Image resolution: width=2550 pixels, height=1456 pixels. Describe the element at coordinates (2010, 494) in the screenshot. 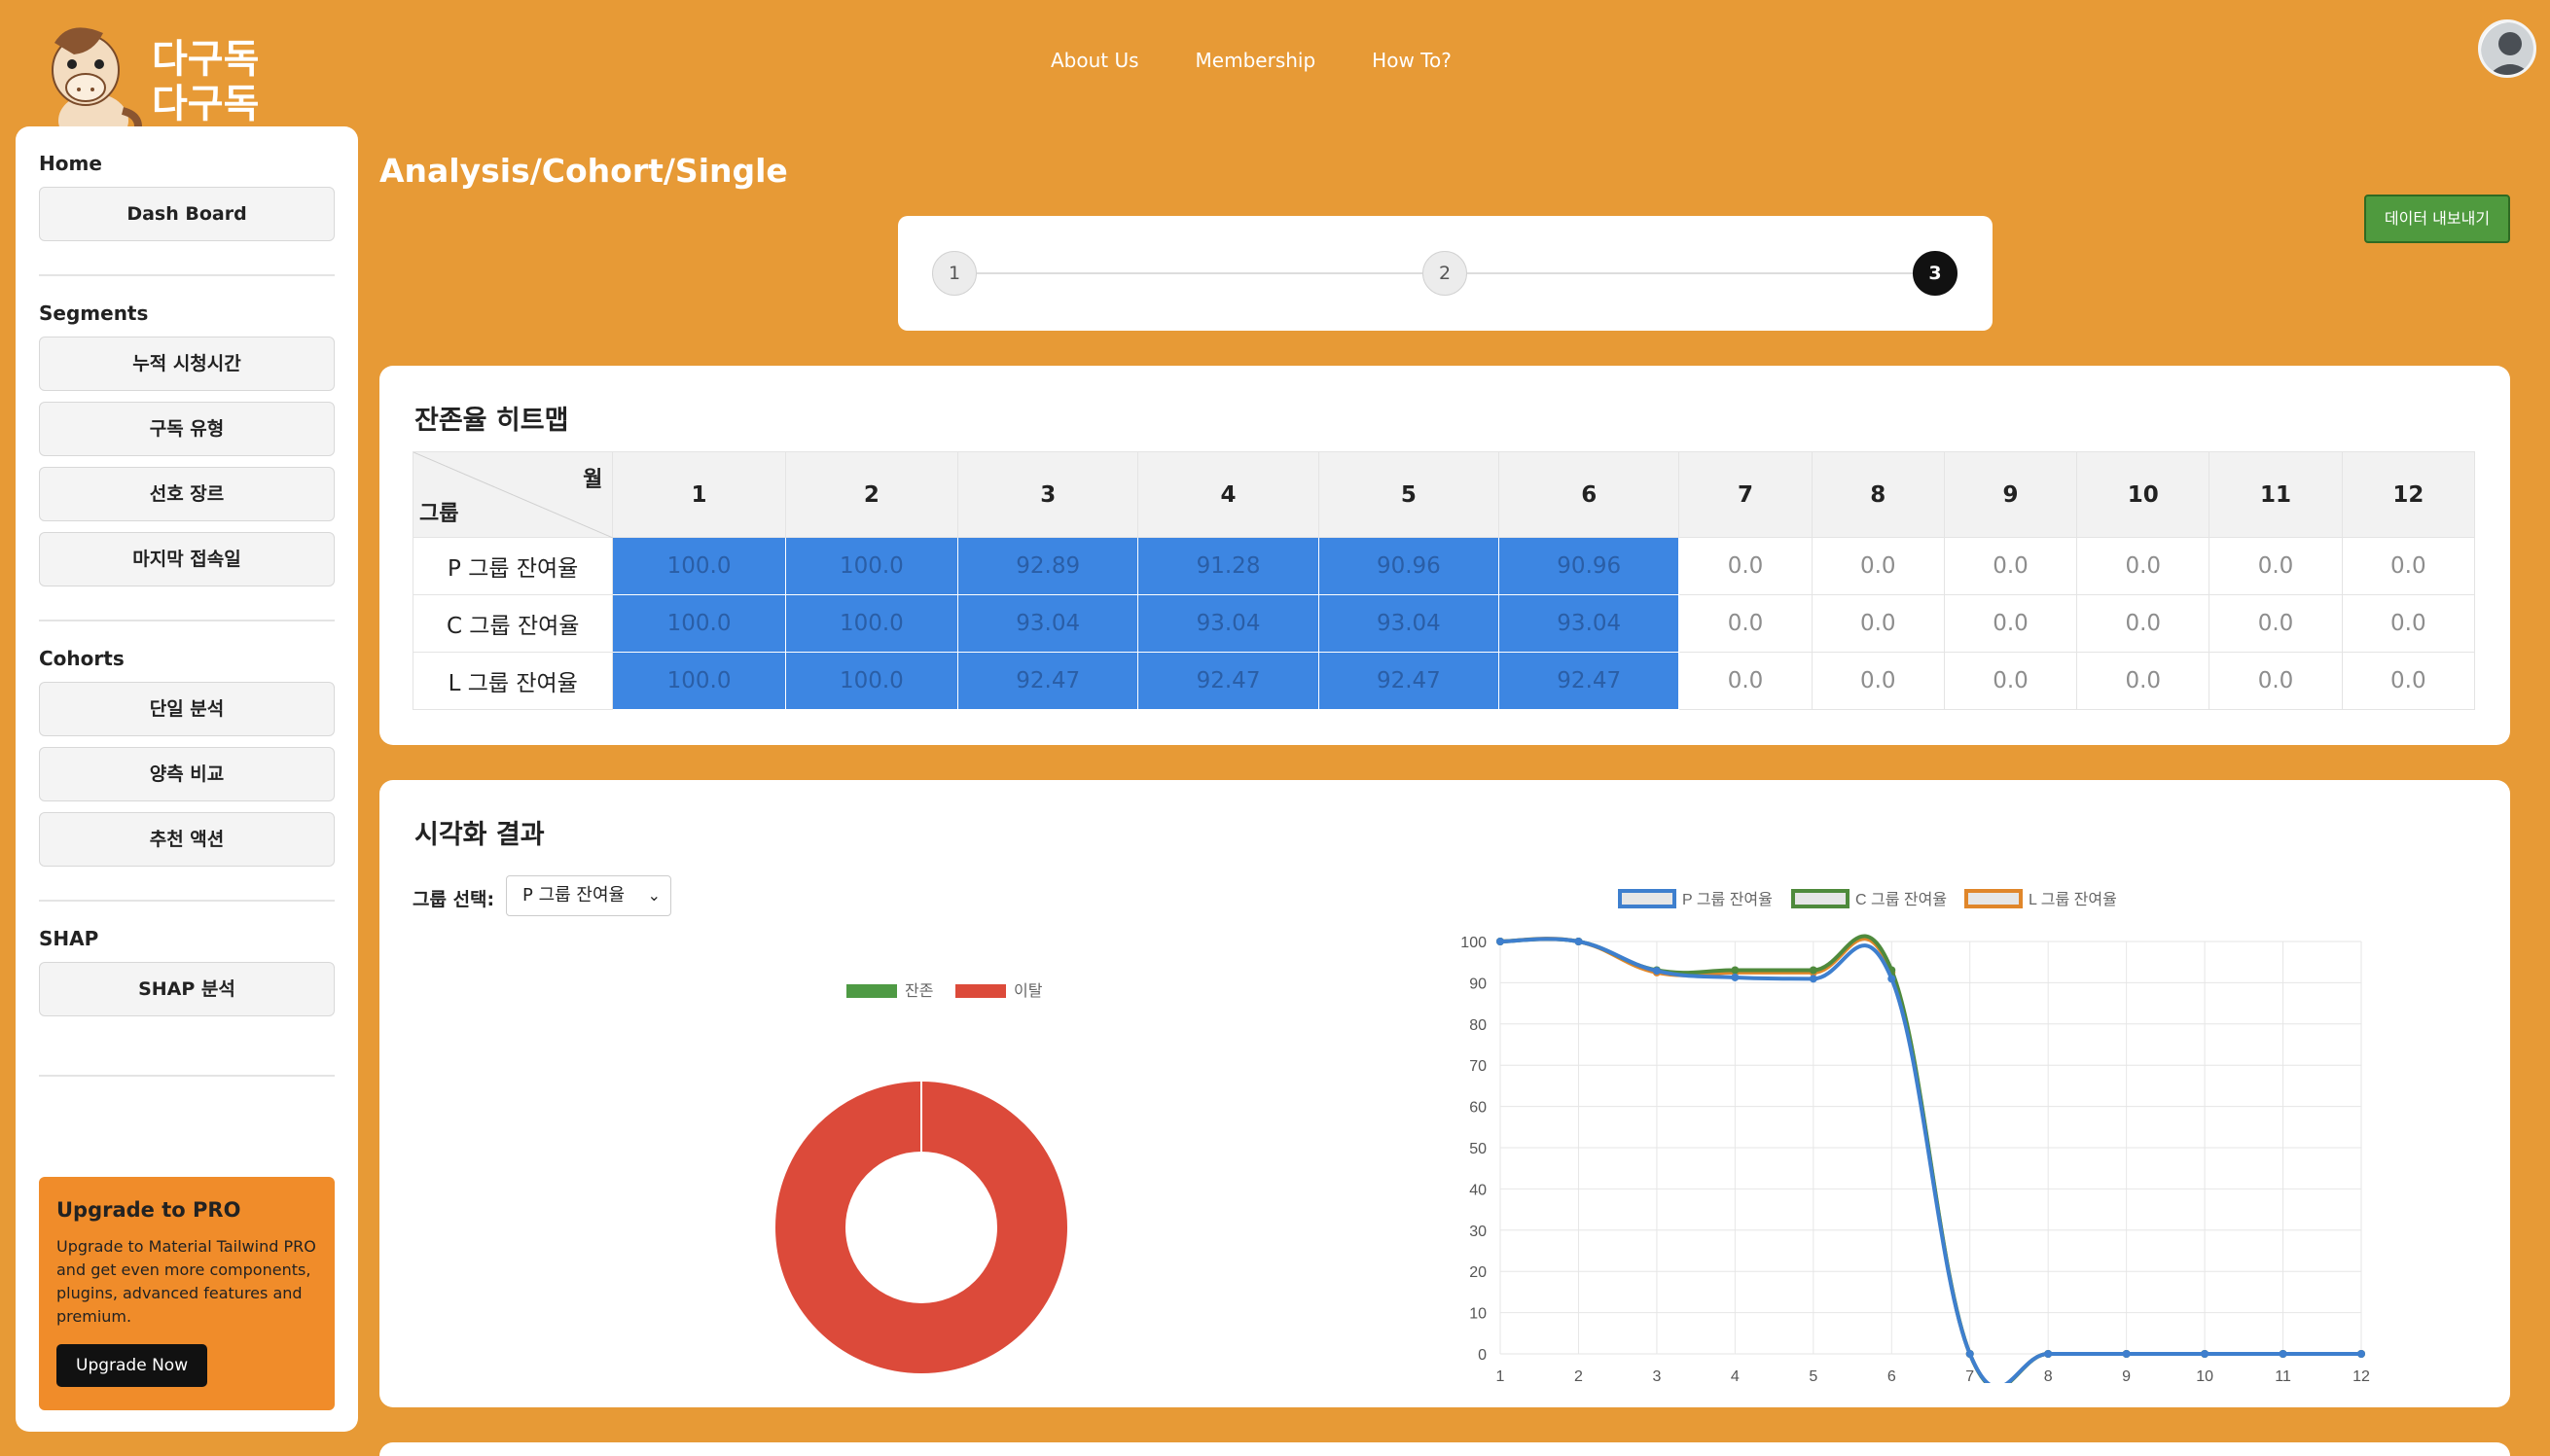

I see `heatmap-month-header: 9` at that location.